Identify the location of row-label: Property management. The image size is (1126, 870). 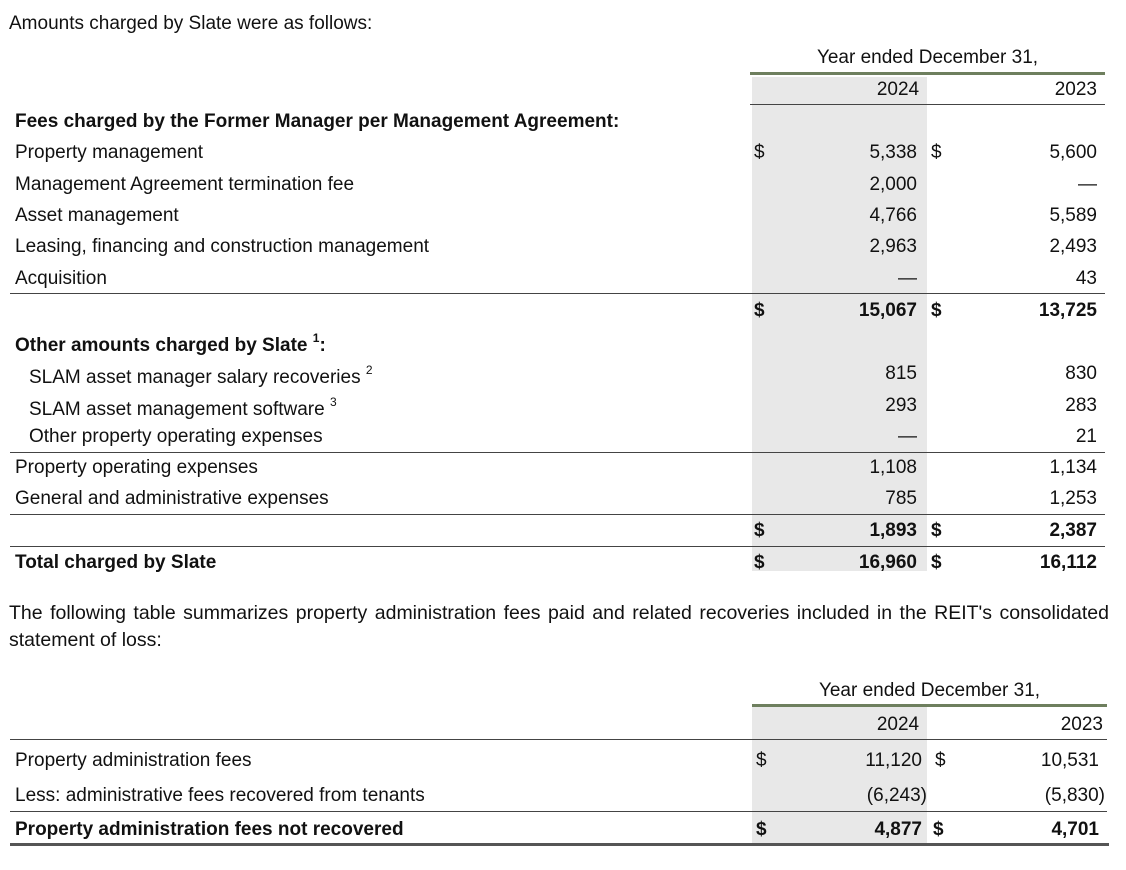
(109, 152).